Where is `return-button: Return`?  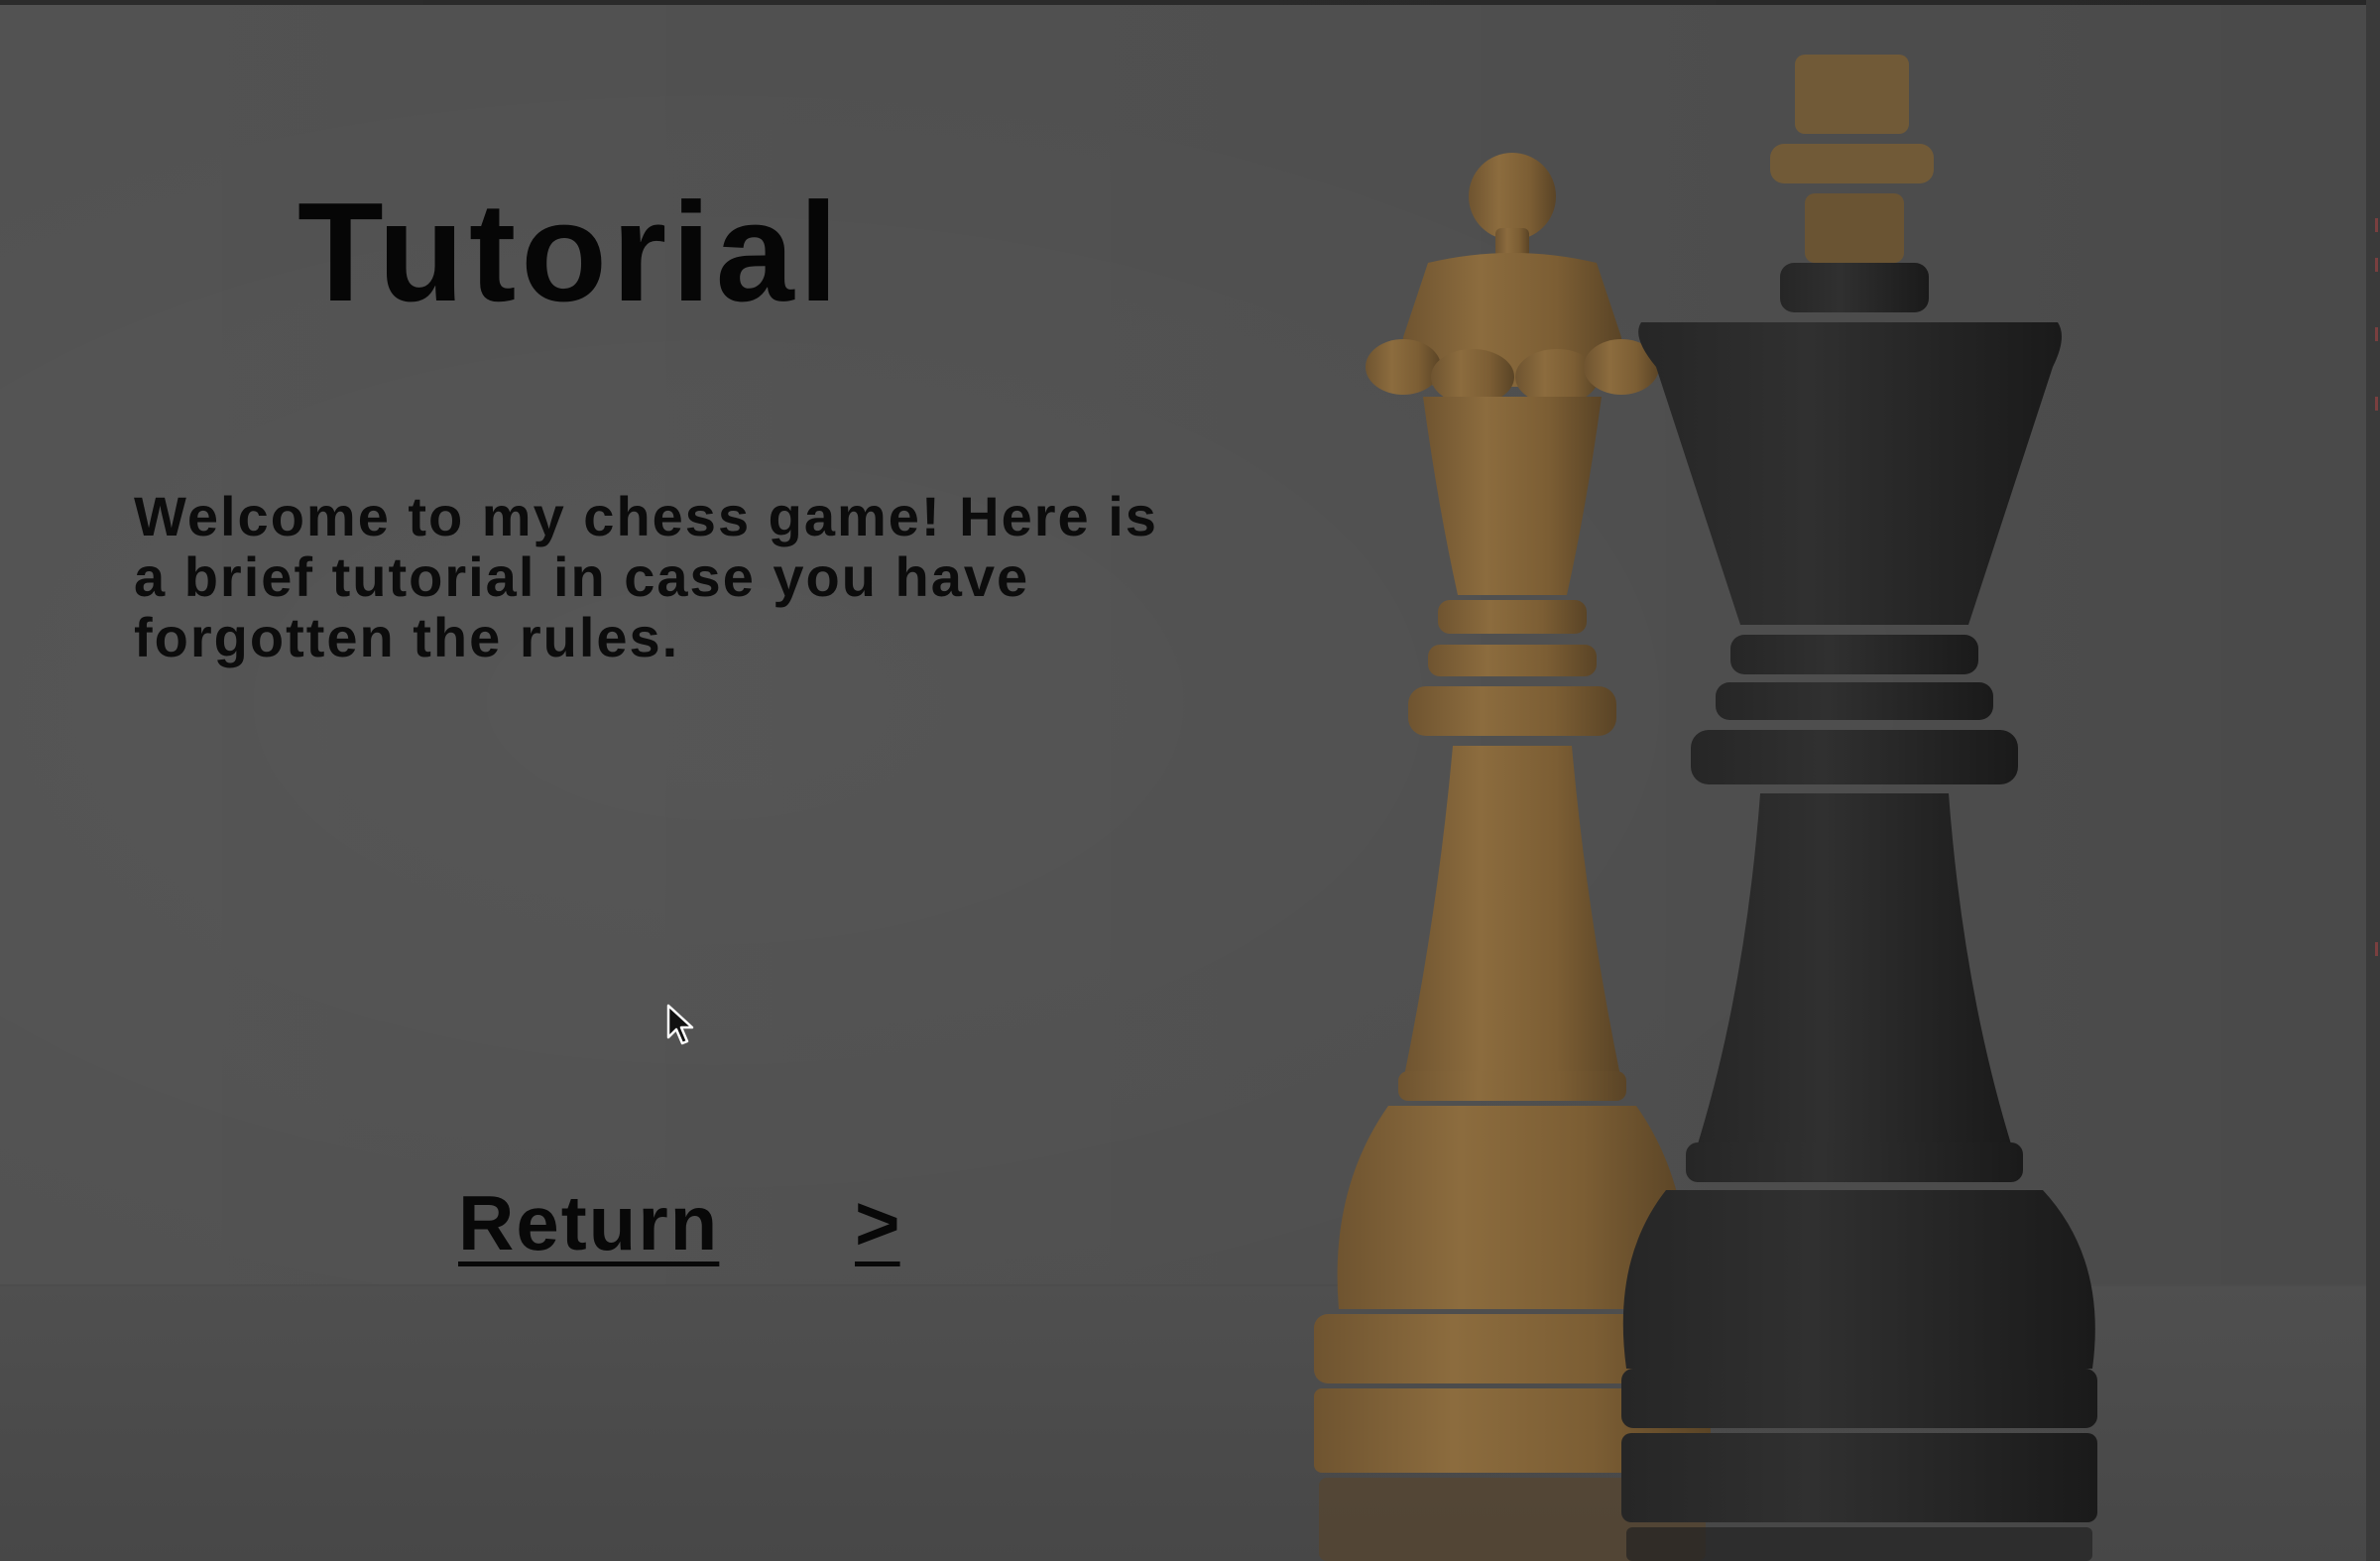
return-button: Return is located at coordinates (588, 1222).